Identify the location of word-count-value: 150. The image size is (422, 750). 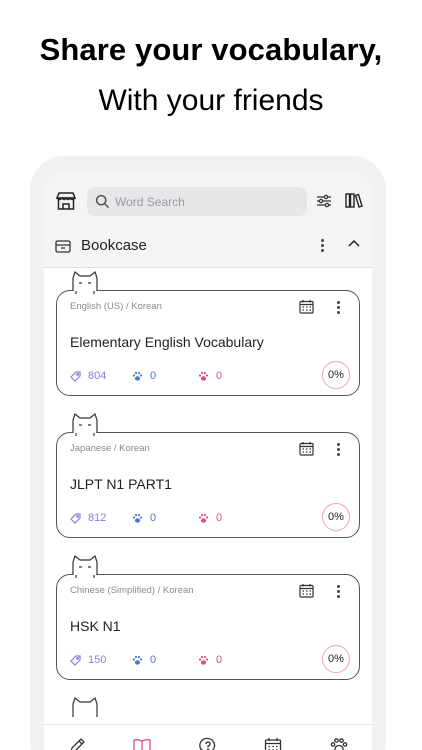
(97, 660).